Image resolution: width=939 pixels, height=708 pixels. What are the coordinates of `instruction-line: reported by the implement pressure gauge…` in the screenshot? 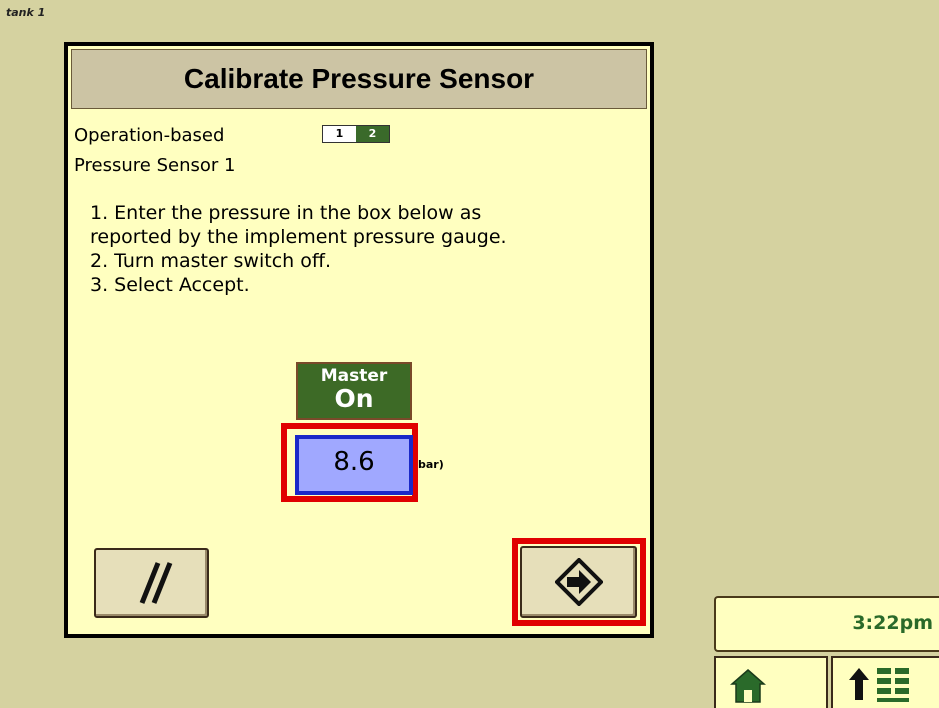 It's located at (298, 237).